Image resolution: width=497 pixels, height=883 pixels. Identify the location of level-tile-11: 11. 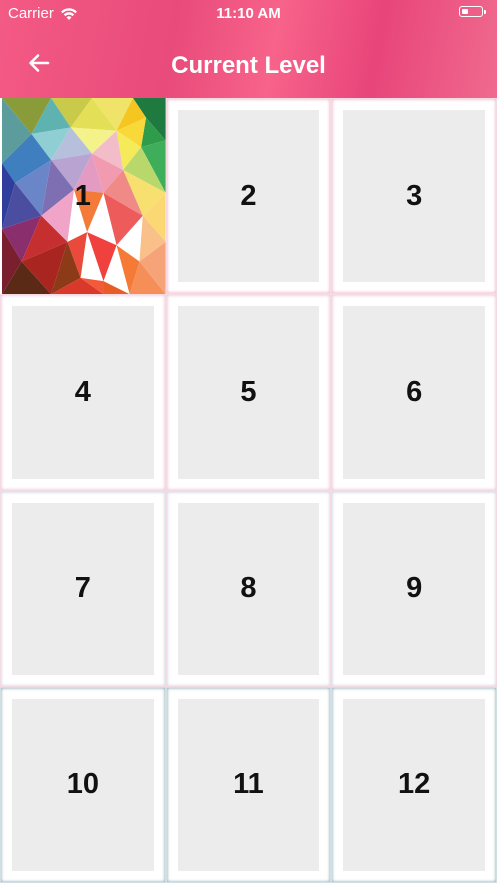
(248, 784).